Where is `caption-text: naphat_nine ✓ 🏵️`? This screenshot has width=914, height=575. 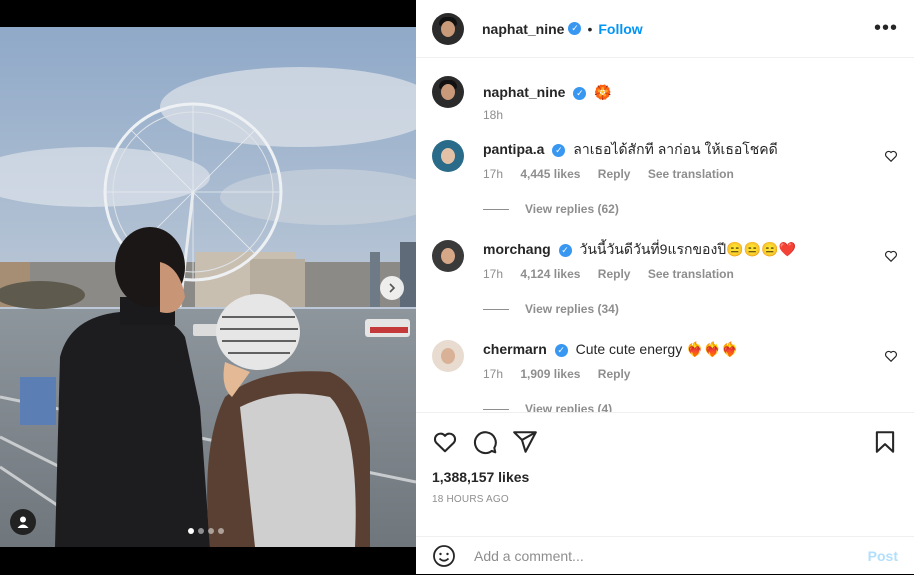 caption-text: naphat_nine ✓ 🏵️ is located at coordinates (547, 92).